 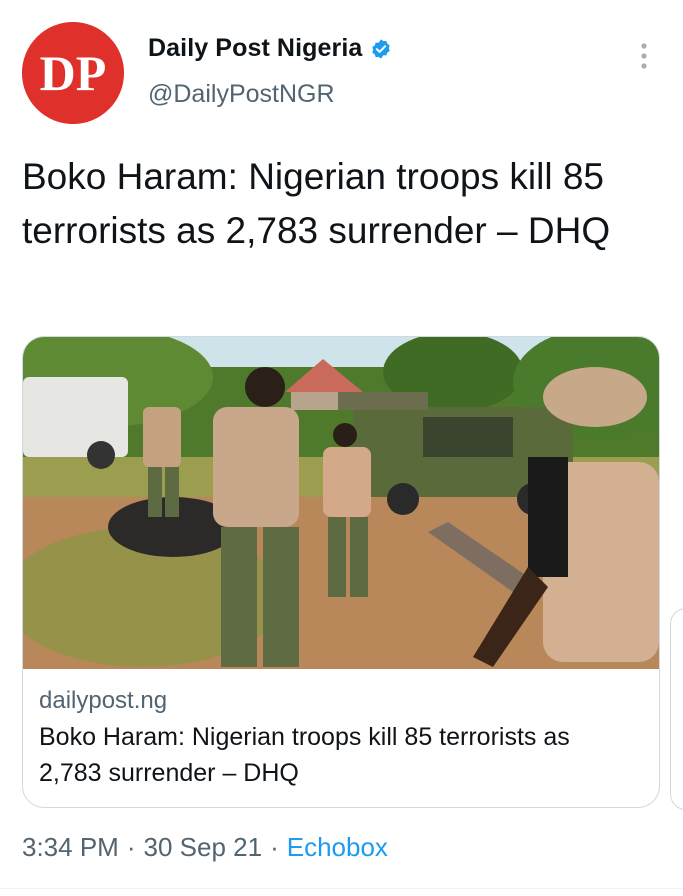 I want to click on verified-badge-icon, so click(x=381, y=49).